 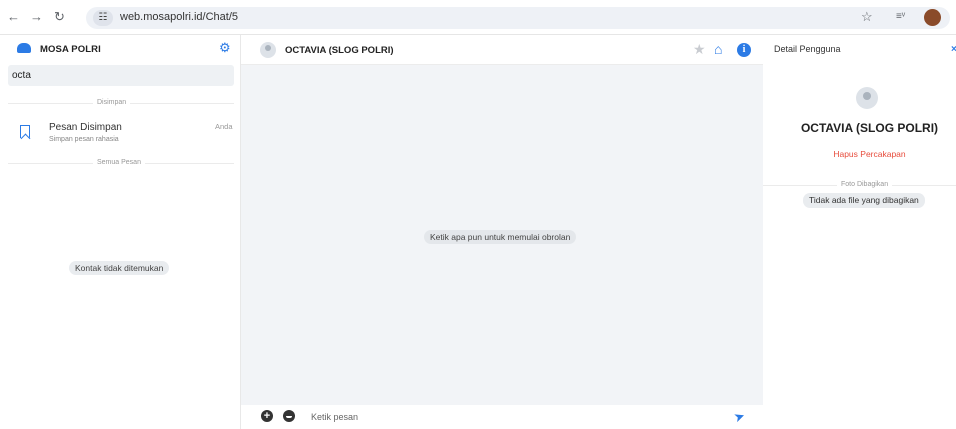 What do you see at coordinates (900, 16) in the screenshot?
I see `extension-icon: ≡ᵛ` at bounding box center [900, 16].